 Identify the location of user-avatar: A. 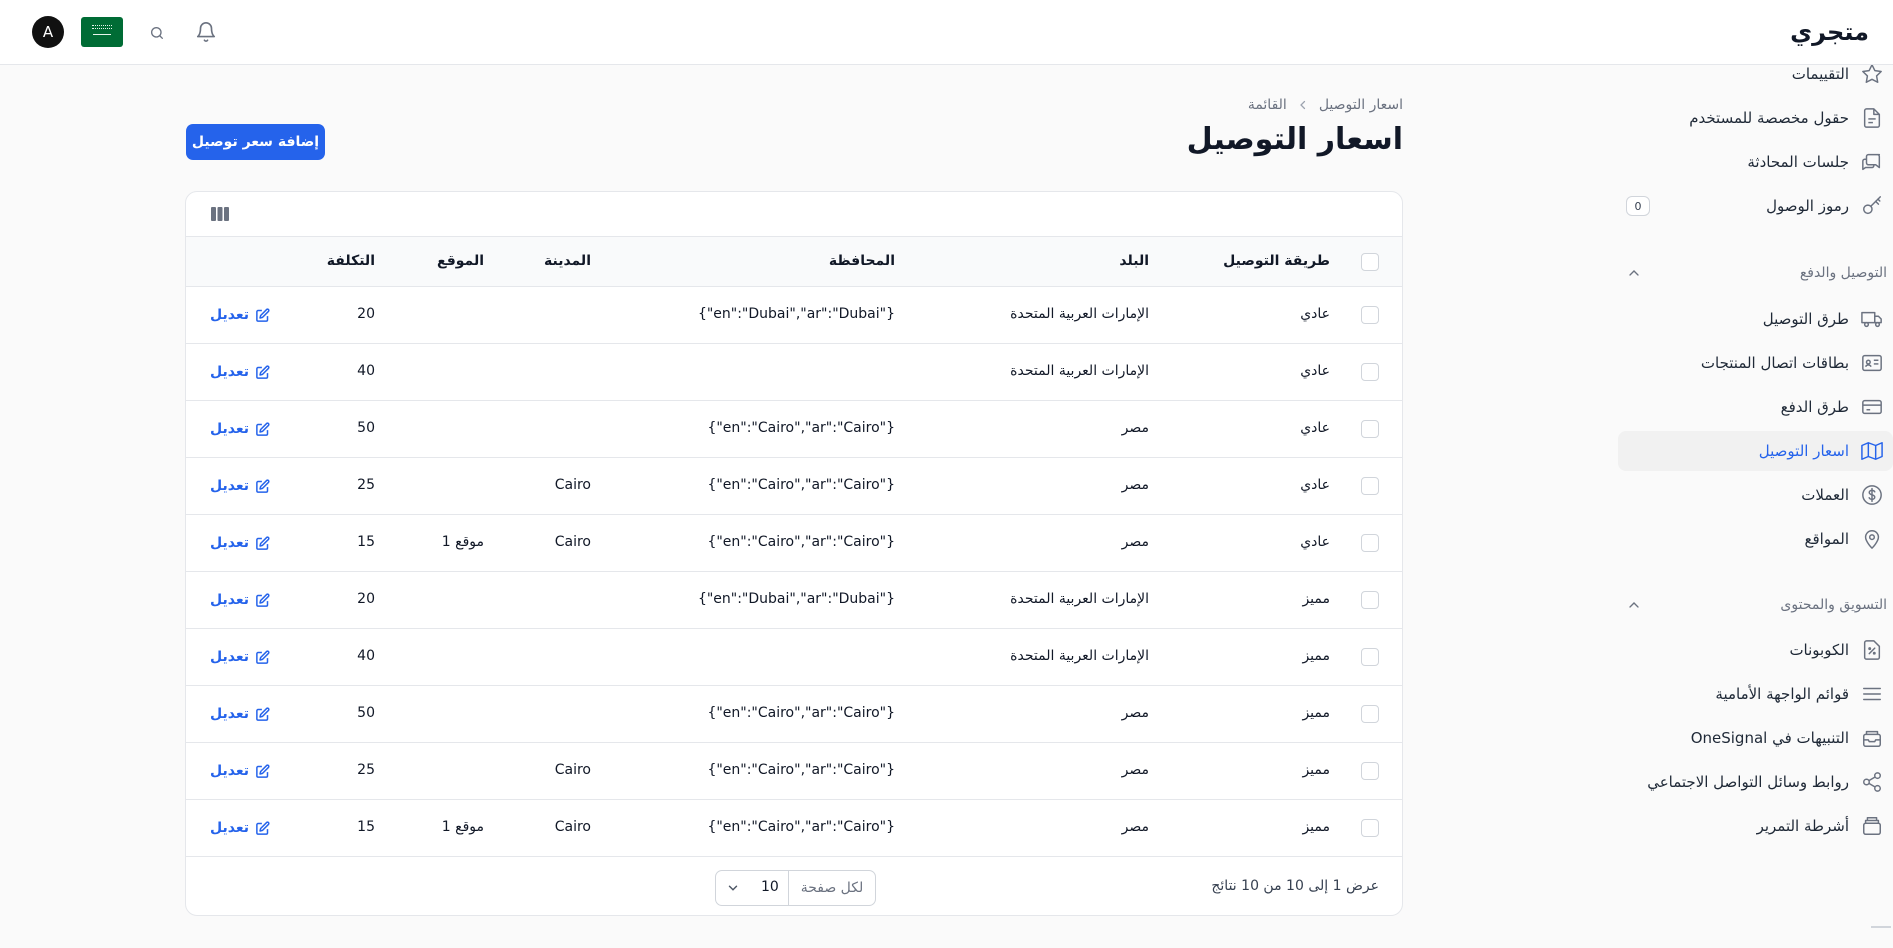
(48, 32).